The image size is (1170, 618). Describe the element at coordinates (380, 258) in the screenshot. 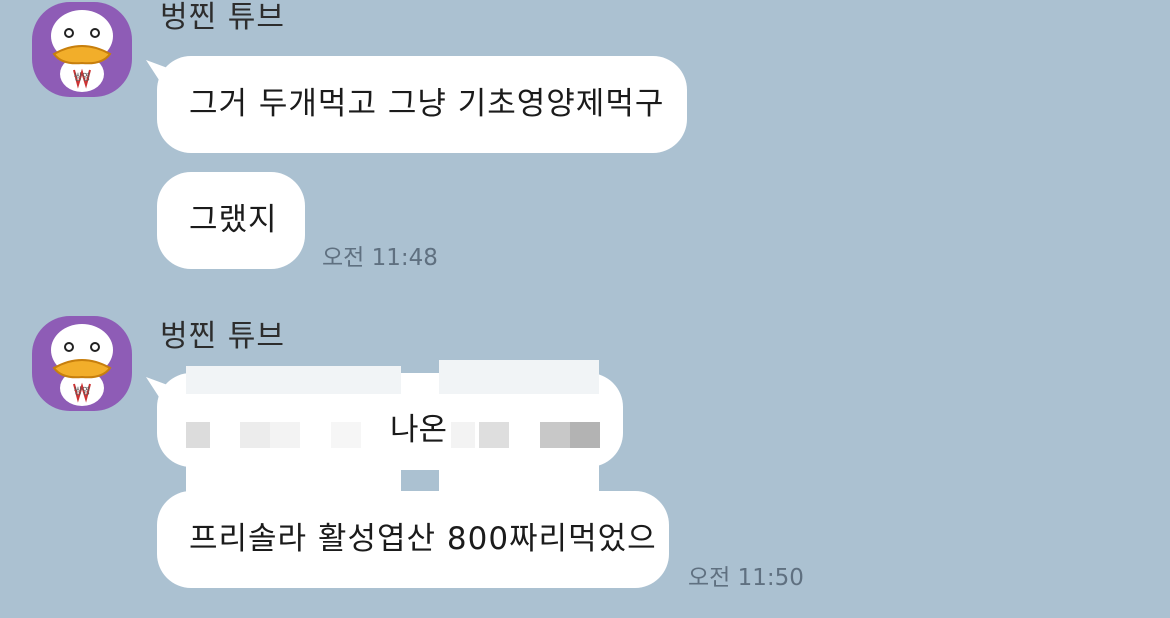

I see `message-timestamp: 오전 11:48` at that location.